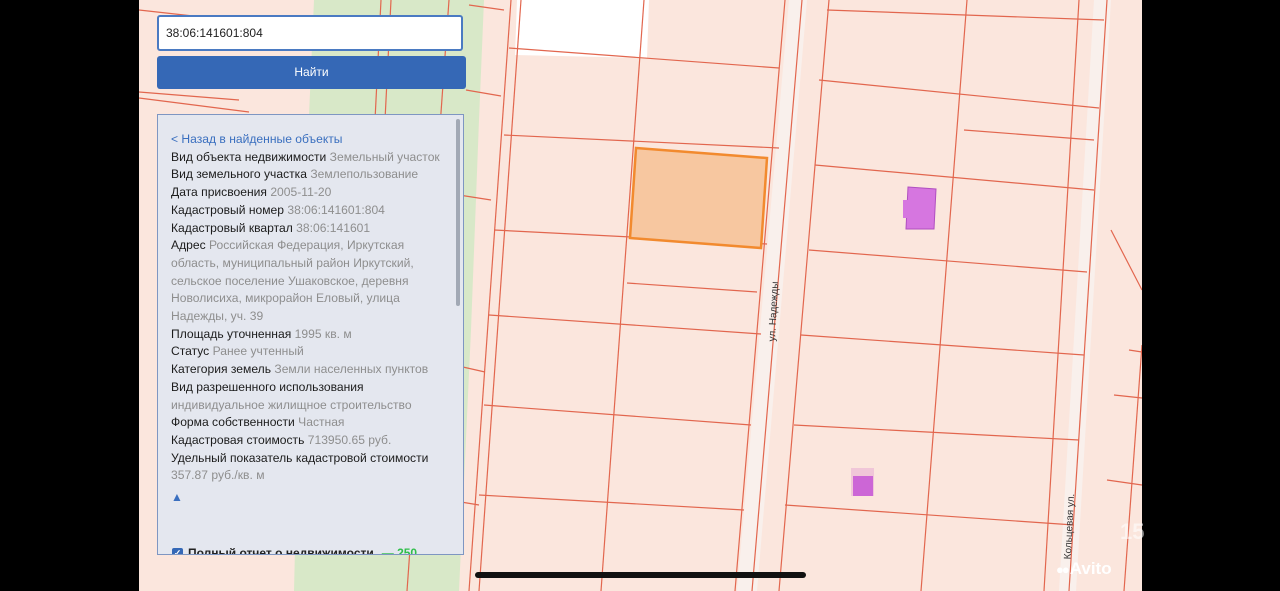  Describe the element at coordinates (321, 422) in the screenshot. I see `field-value: Частная` at that location.